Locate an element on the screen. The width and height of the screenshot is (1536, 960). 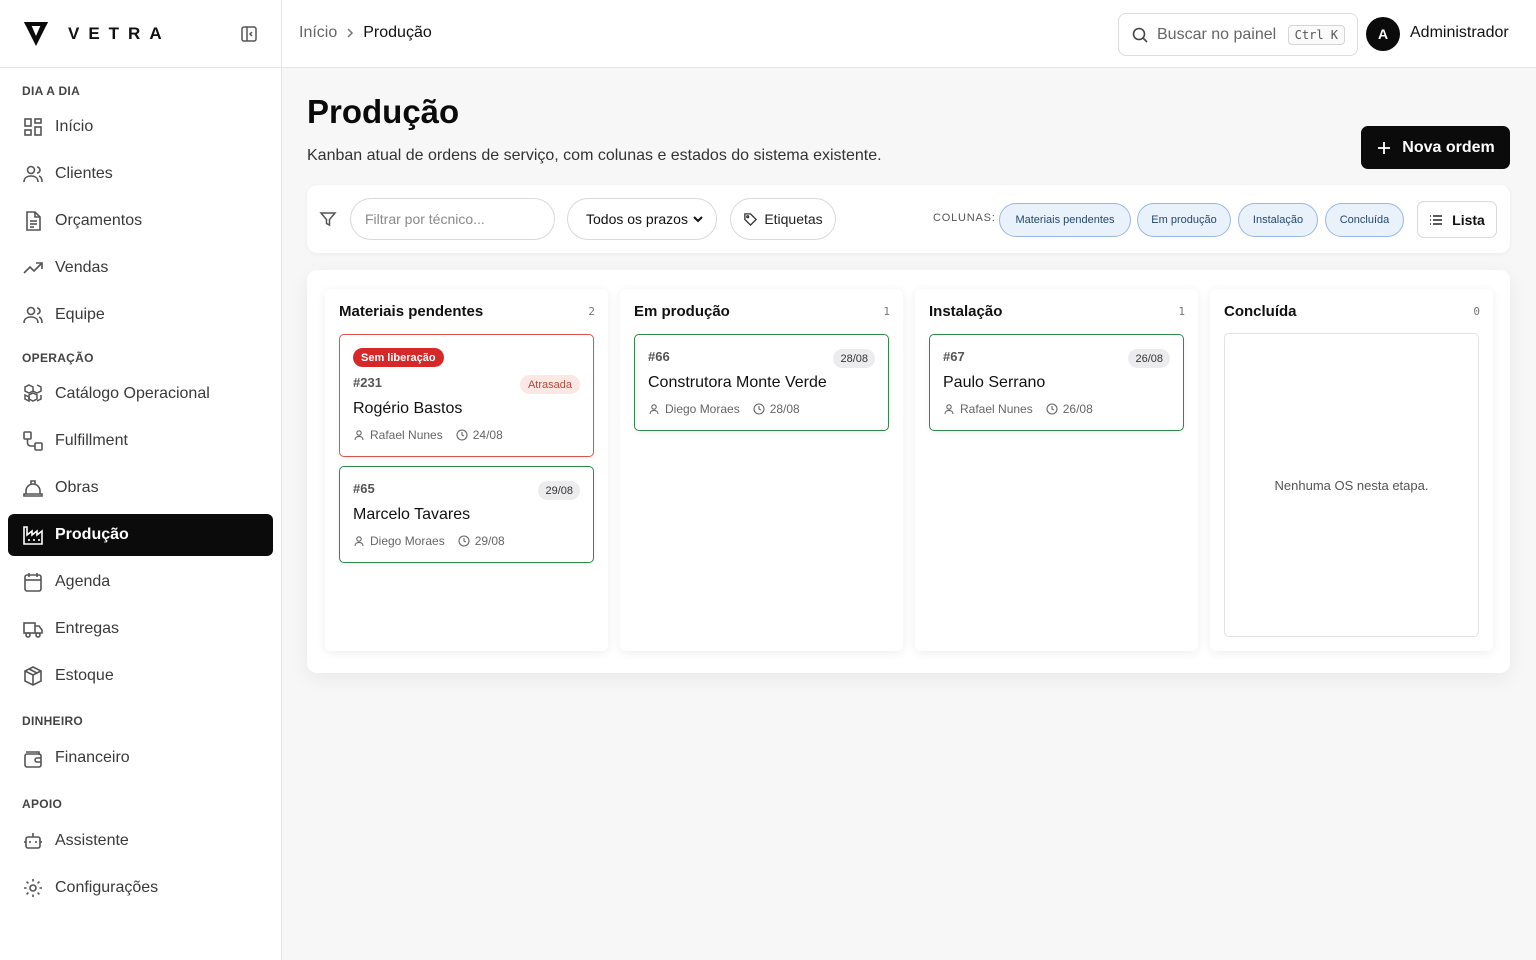
column-chip-concluida: Concluída is located at coordinates (1364, 220).